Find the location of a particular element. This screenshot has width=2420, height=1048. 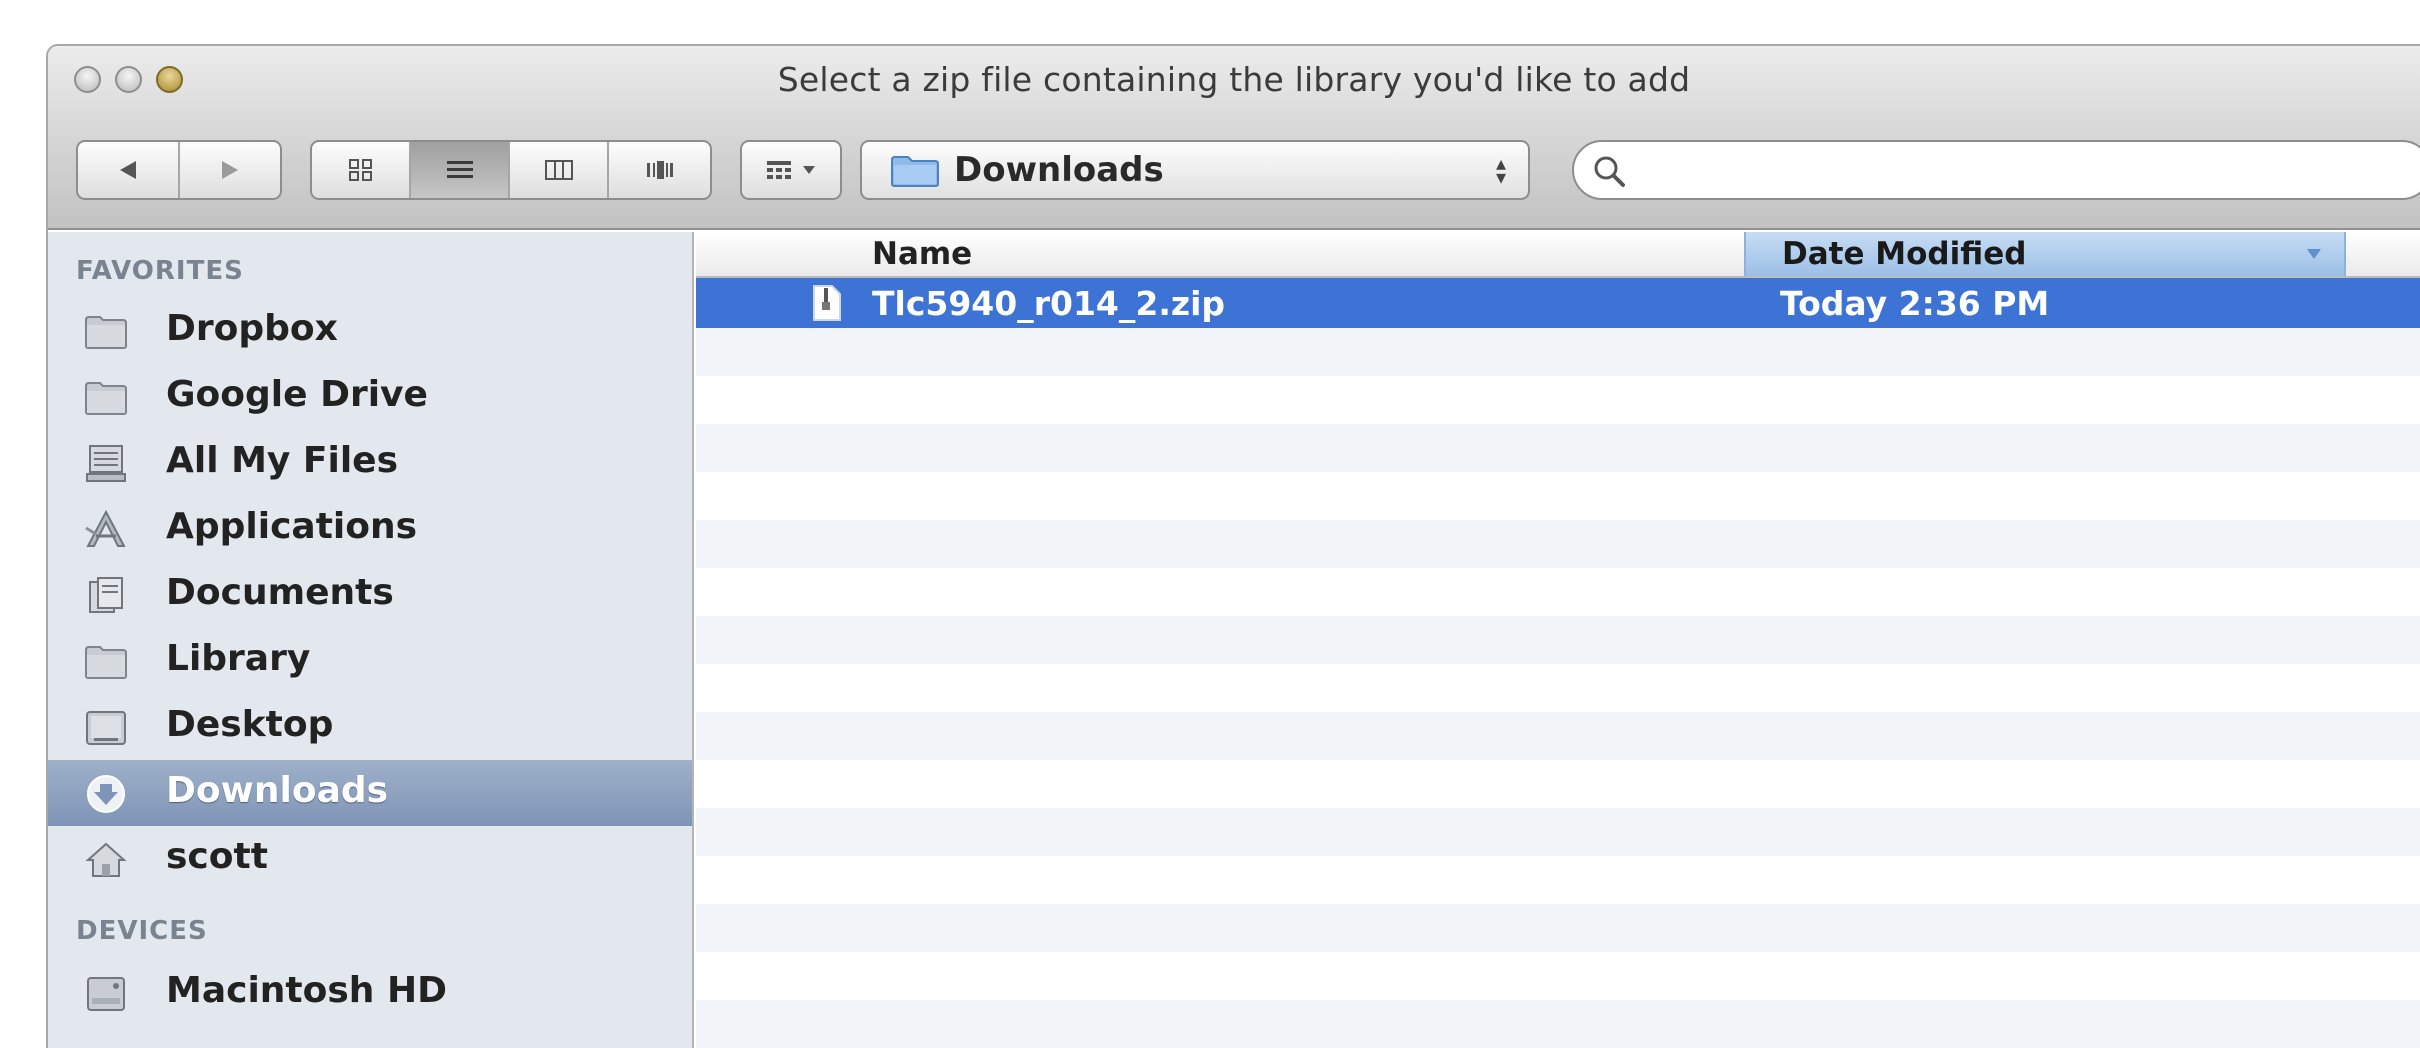

downloads-folder-icon is located at coordinates (915, 171).